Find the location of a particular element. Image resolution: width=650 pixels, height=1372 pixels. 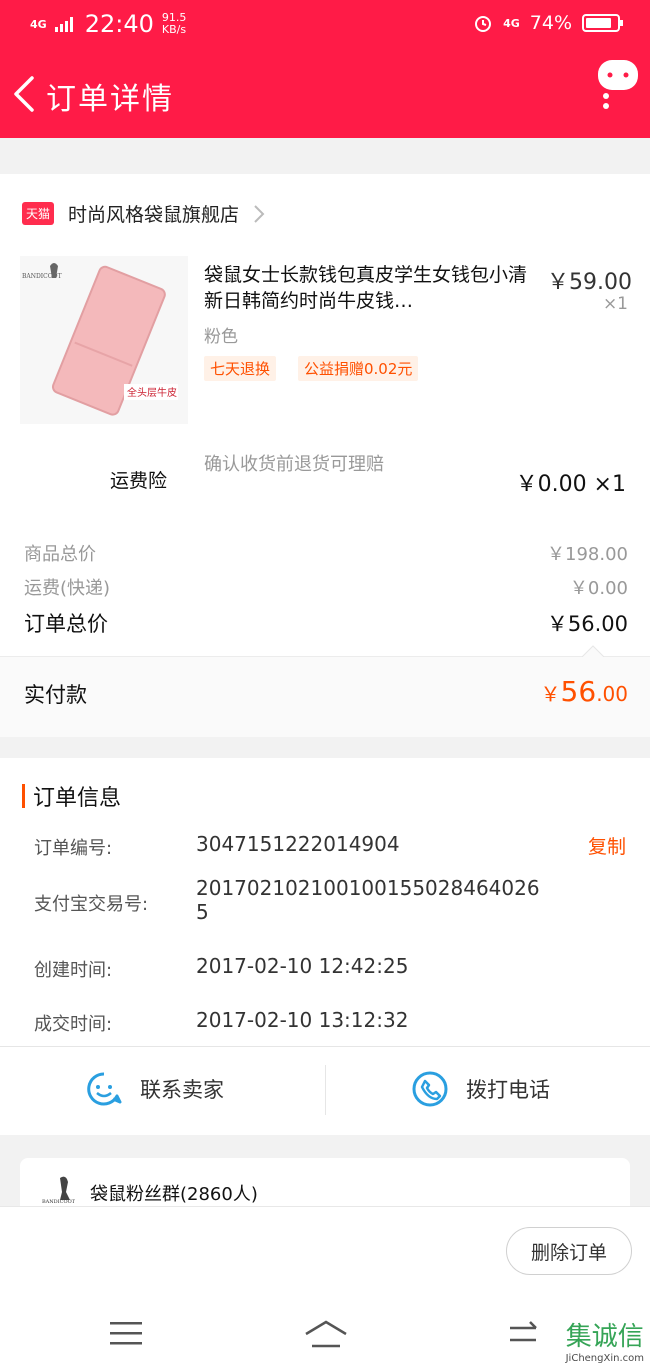

call-phone-label: 拨打电话 is located at coordinates (508, 1090).